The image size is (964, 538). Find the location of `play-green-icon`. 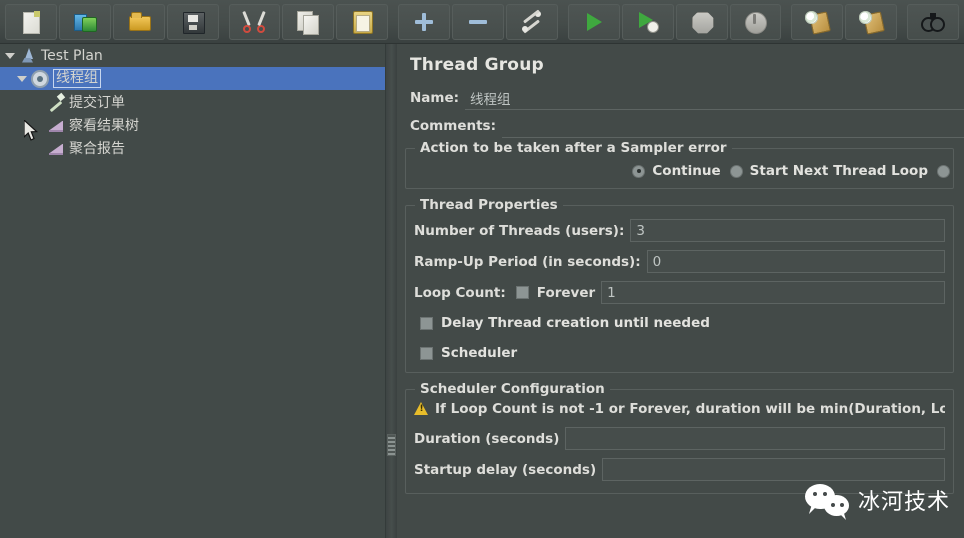

play-green-icon is located at coordinates (594, 22).